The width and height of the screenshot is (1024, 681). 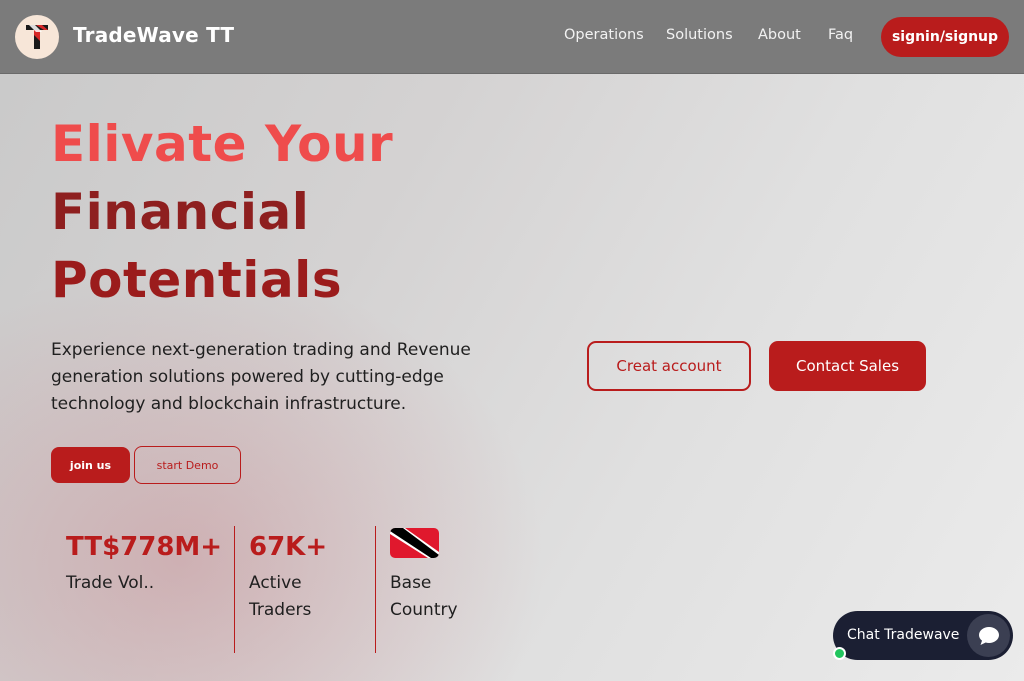 What do you see at coordinates (988, 635) in the screenshot?
I see `chat-bubble-icon` at bounding box center [988, 635].